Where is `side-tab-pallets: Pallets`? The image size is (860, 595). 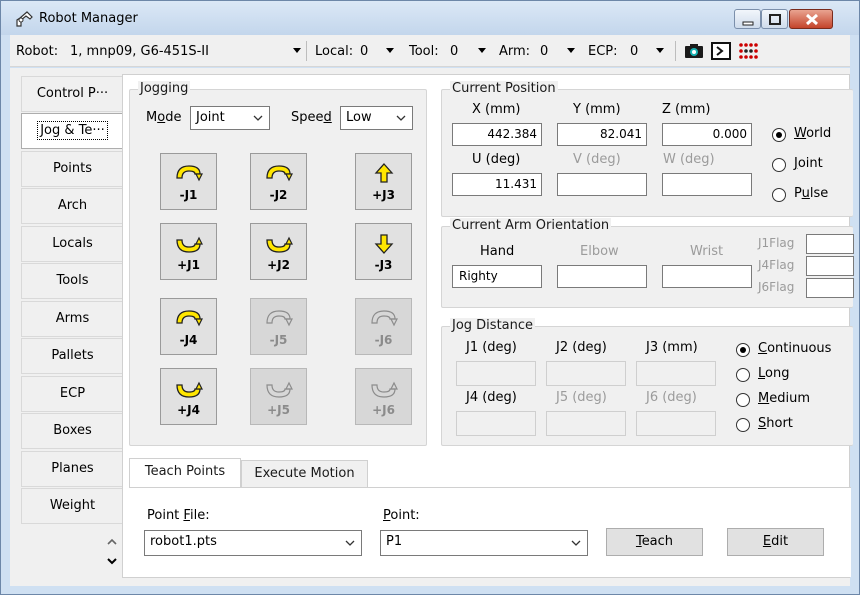 side-tab-pallets: Pallets is located at coordinates (72, 356).